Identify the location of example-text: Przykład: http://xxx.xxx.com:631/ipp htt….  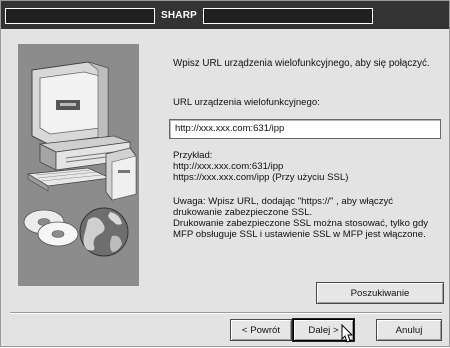
(261, 166).